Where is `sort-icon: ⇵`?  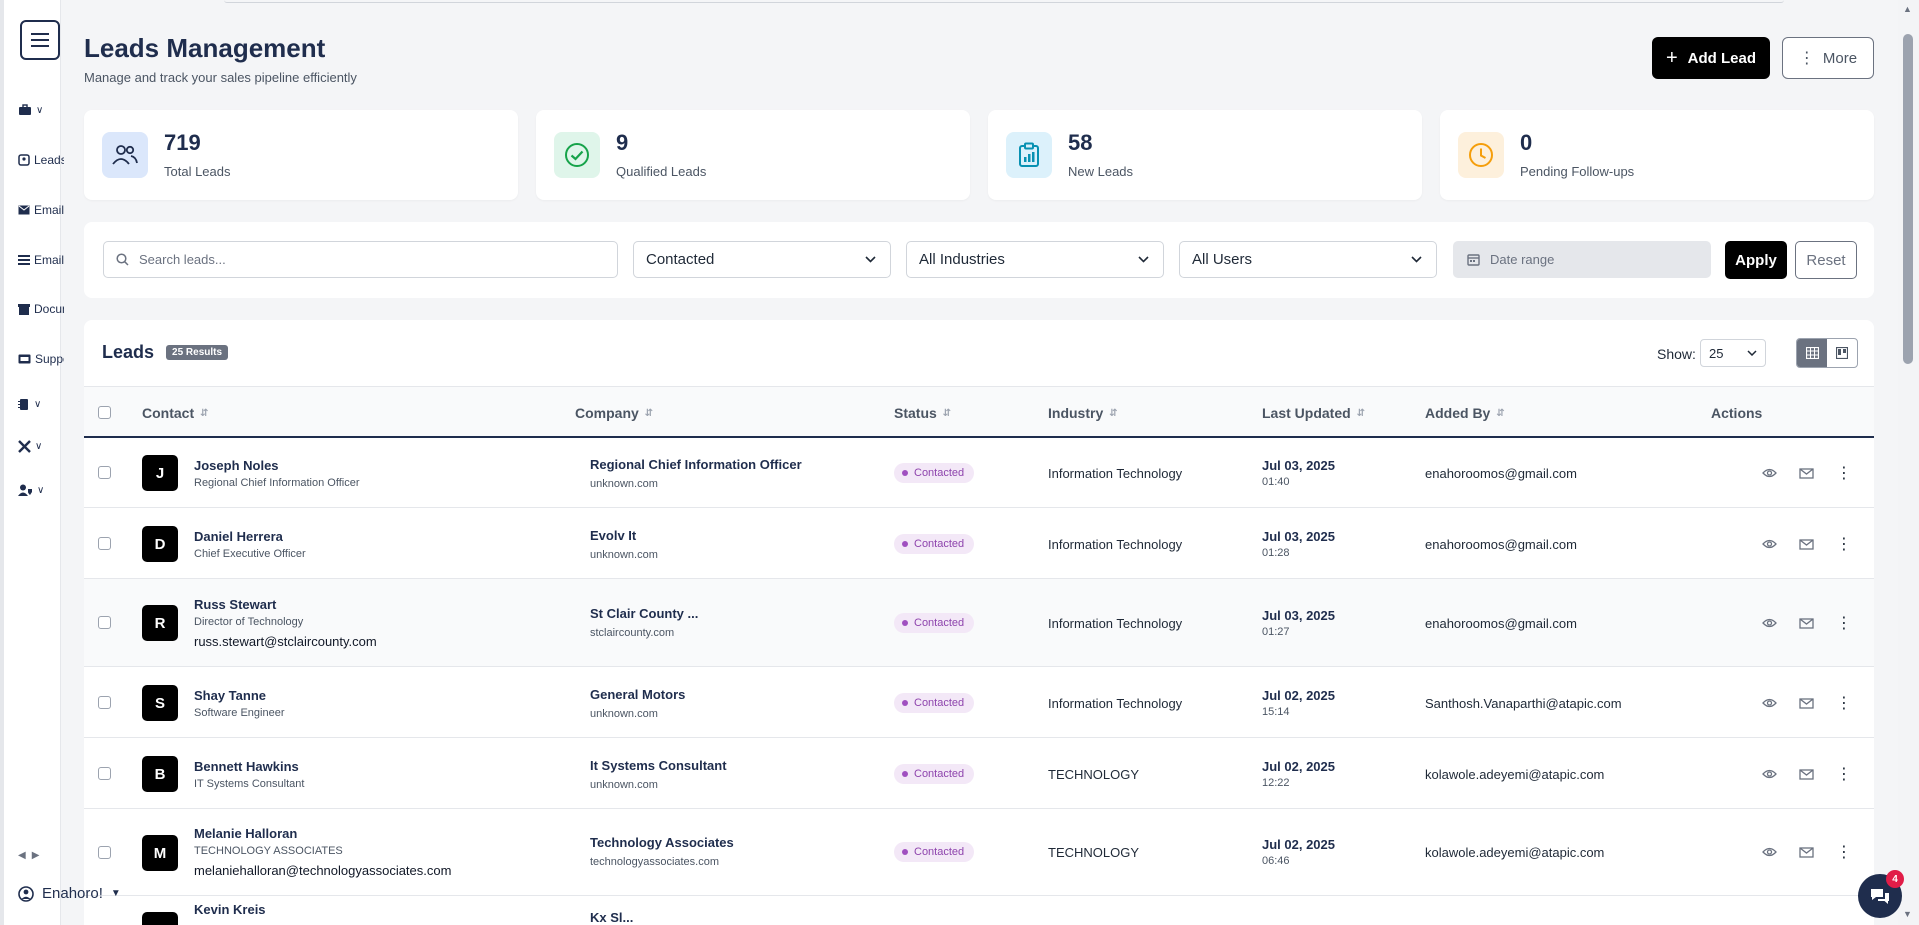
sort-icon: ⇵ is located at coordinates (947, 413).